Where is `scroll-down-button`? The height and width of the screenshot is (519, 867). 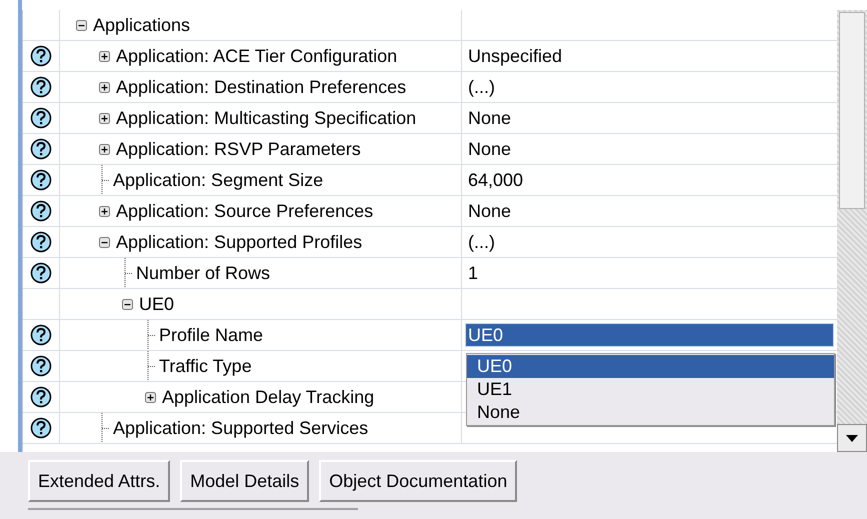
scroll-down-button is located at coordinates (852, 438).